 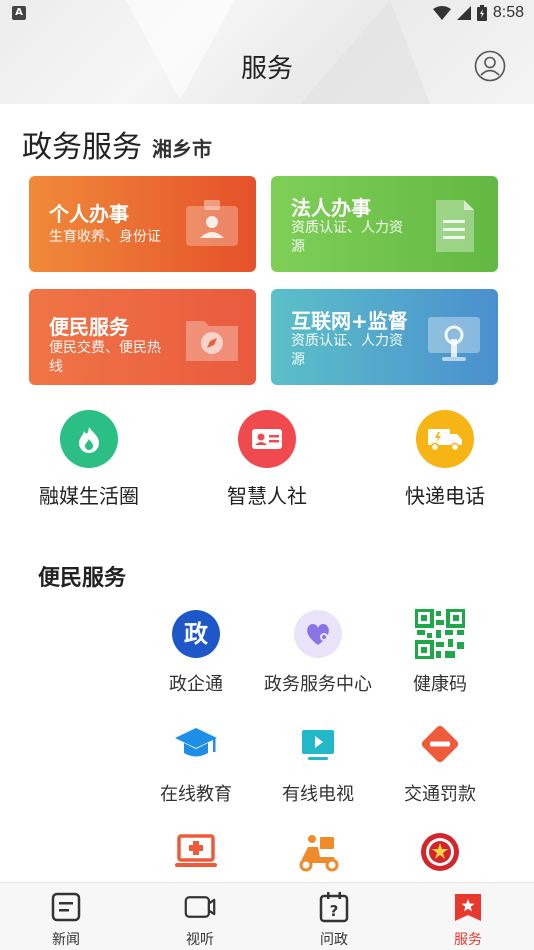 I want to click on service-medical, so click(x=196, y=852).